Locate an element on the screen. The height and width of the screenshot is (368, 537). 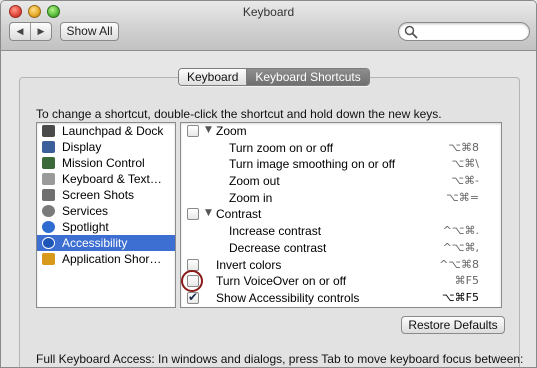
display-icon is located at coordinates (48, 147).